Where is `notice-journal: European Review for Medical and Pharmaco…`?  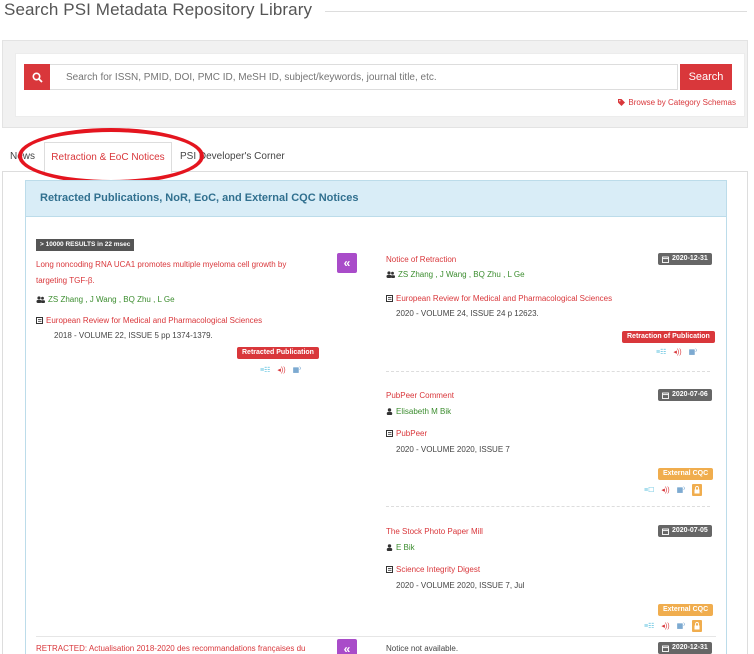 notice-journal: European Review for Medical and Pharmaco… is located at coordinates (499, 298).